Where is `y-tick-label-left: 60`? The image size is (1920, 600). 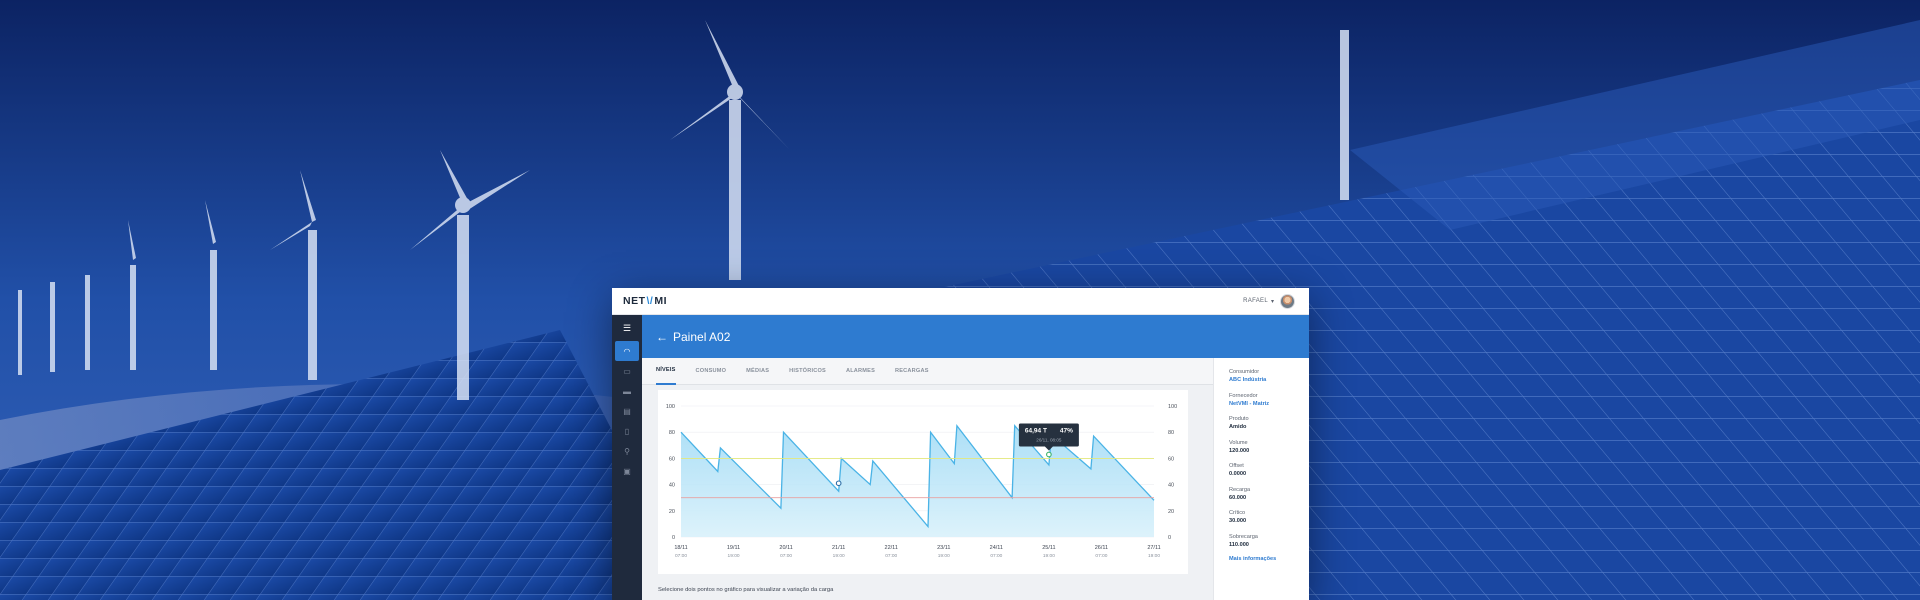
y-tick-label-left: 60 is located at coordinates (672, 459).